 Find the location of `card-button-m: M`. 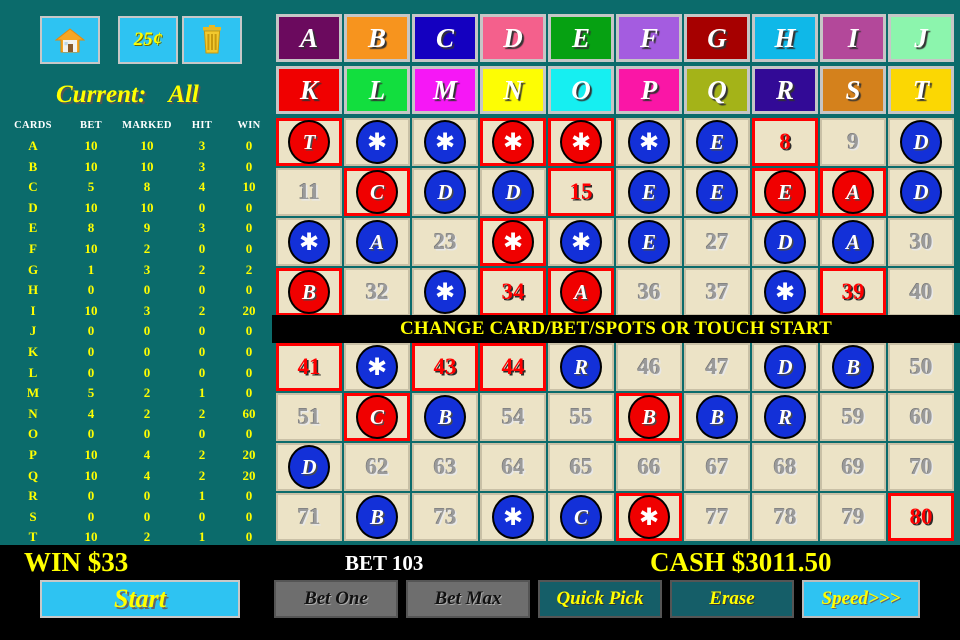

card-button-m: M is located at coordinates (445, 90).